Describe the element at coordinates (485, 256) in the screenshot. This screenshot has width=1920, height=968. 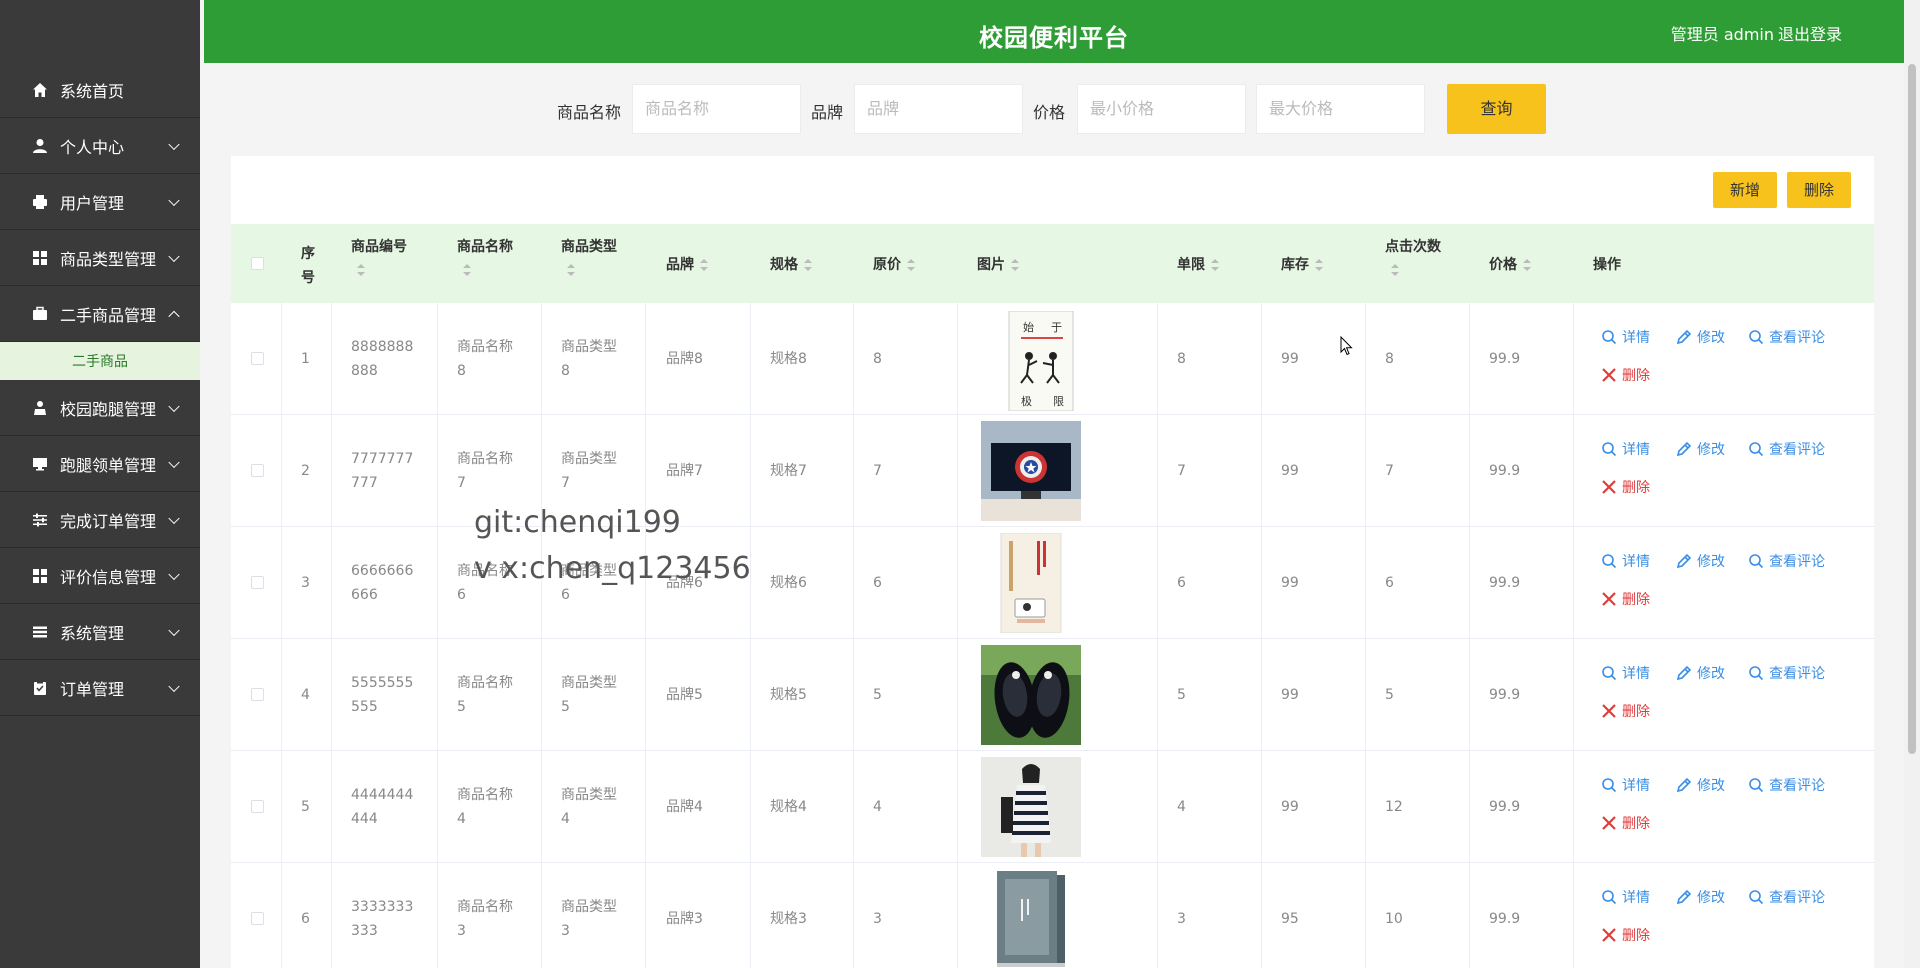
I see `header-name: 商品名称` at that location.